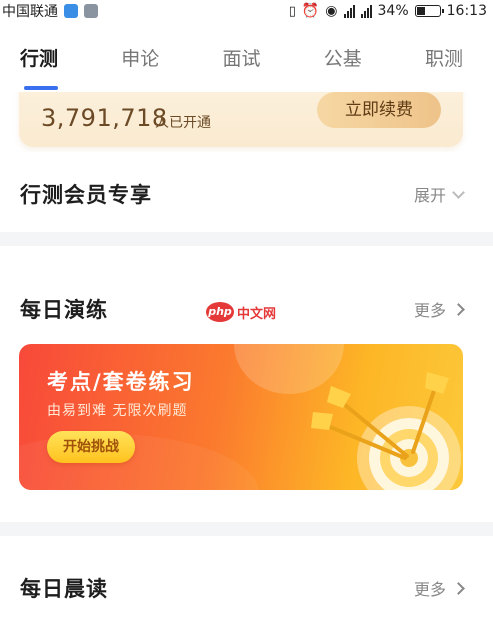  I want to click on subject-tabs: 行测 申论 面试 公基 职测, so click(246, 68).